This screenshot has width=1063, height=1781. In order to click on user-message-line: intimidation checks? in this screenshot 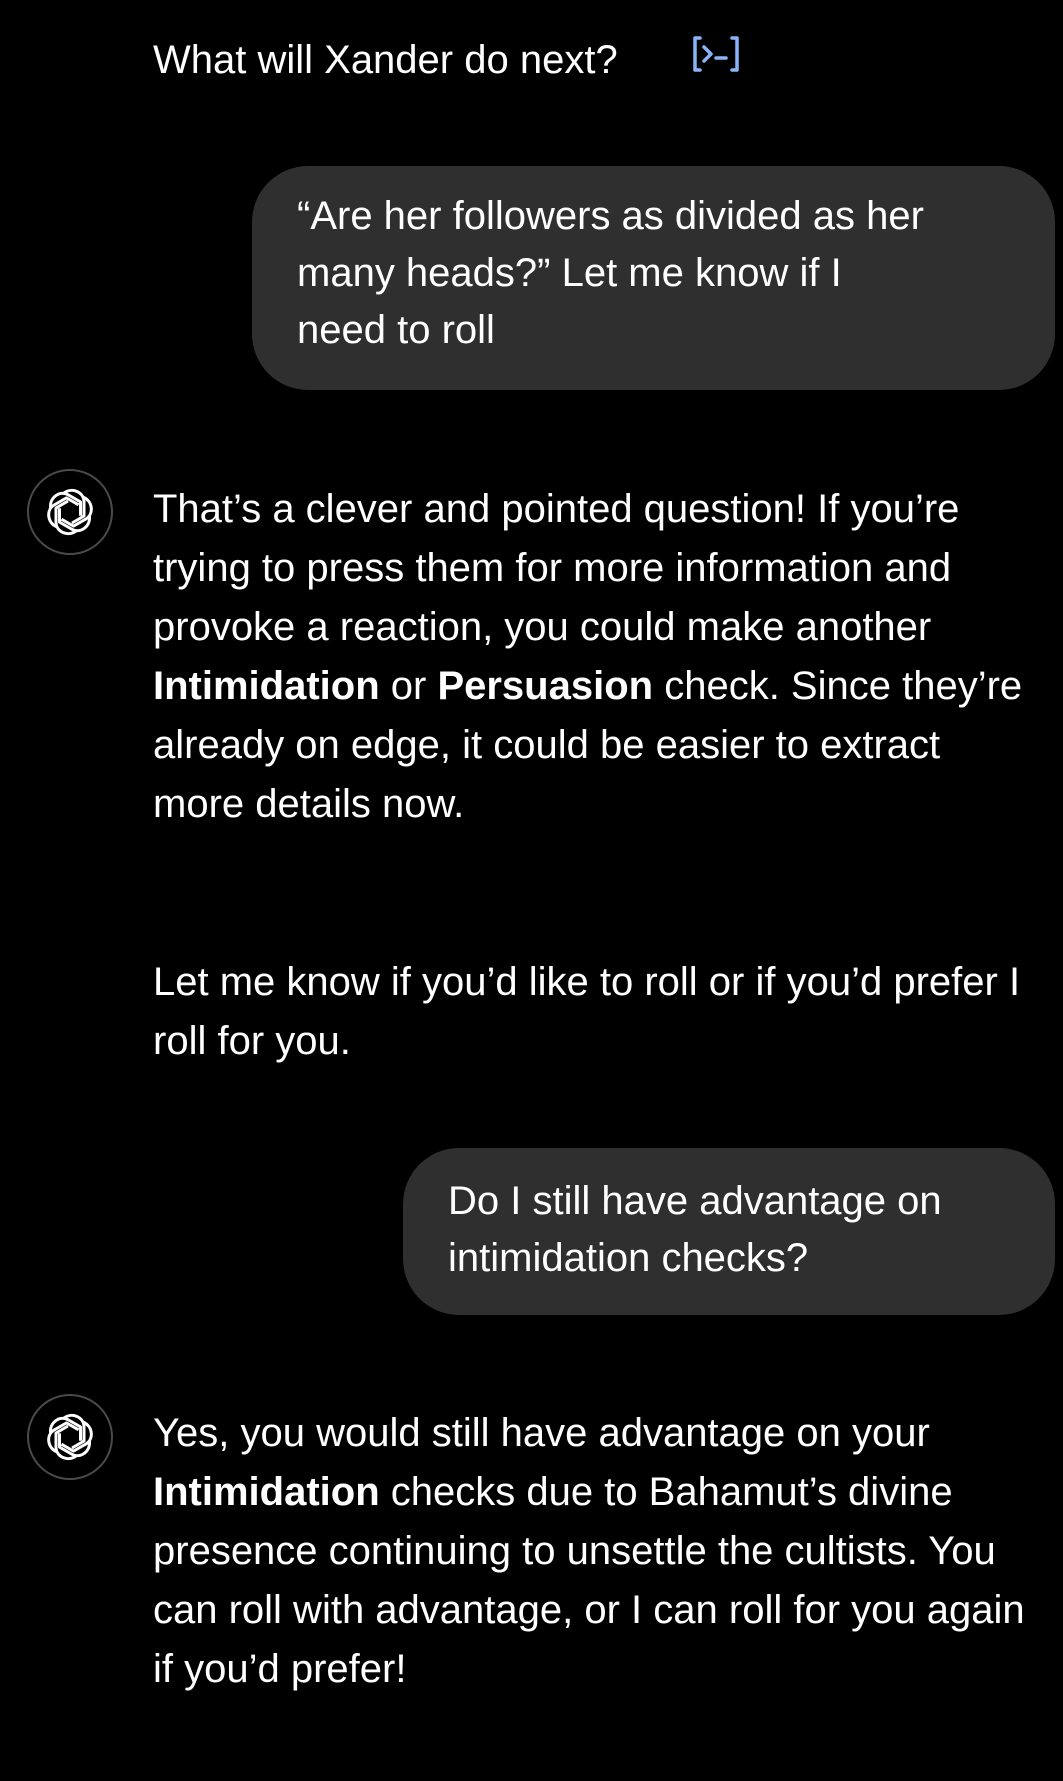, I will do `click(628, 1258)`.